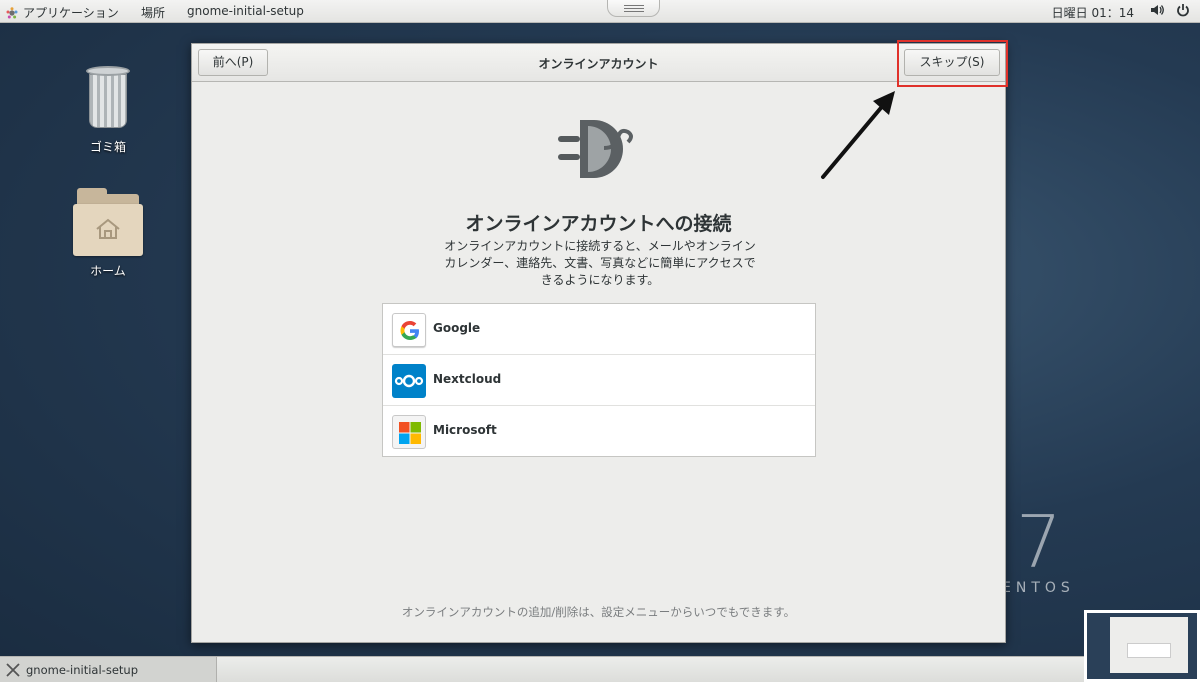  What do you see at coordinates (108, 97) in the screenshot?
I see `trash-icon` at bounding box center [108, 97].